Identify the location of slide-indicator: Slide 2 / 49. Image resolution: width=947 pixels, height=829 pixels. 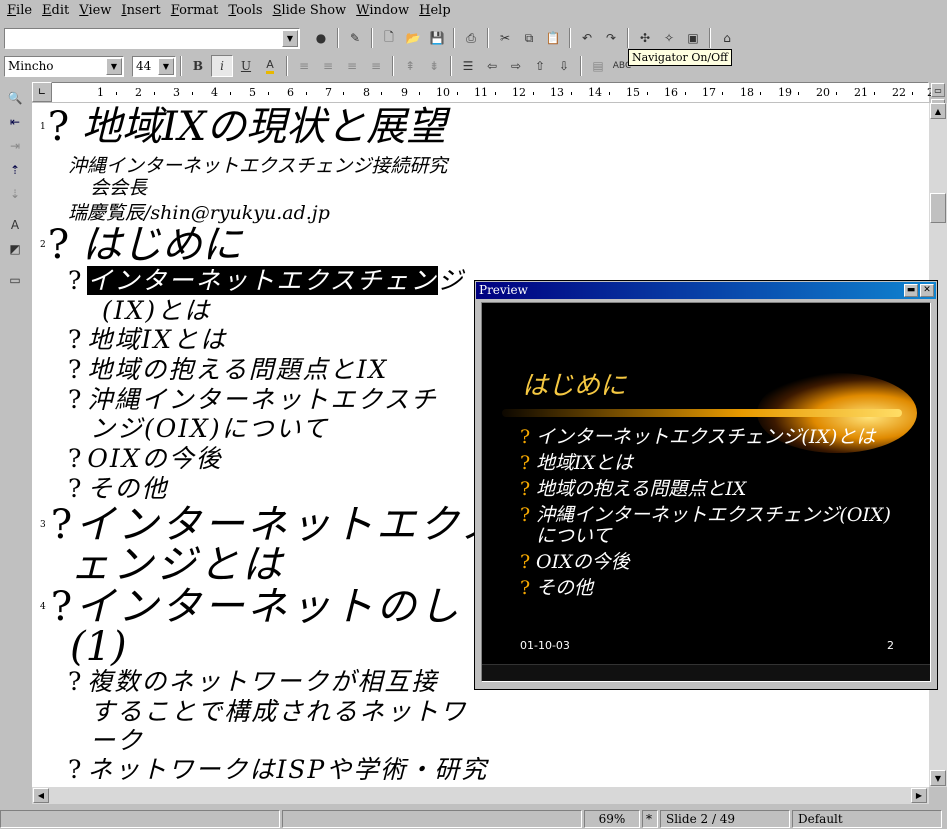
(725, 818).